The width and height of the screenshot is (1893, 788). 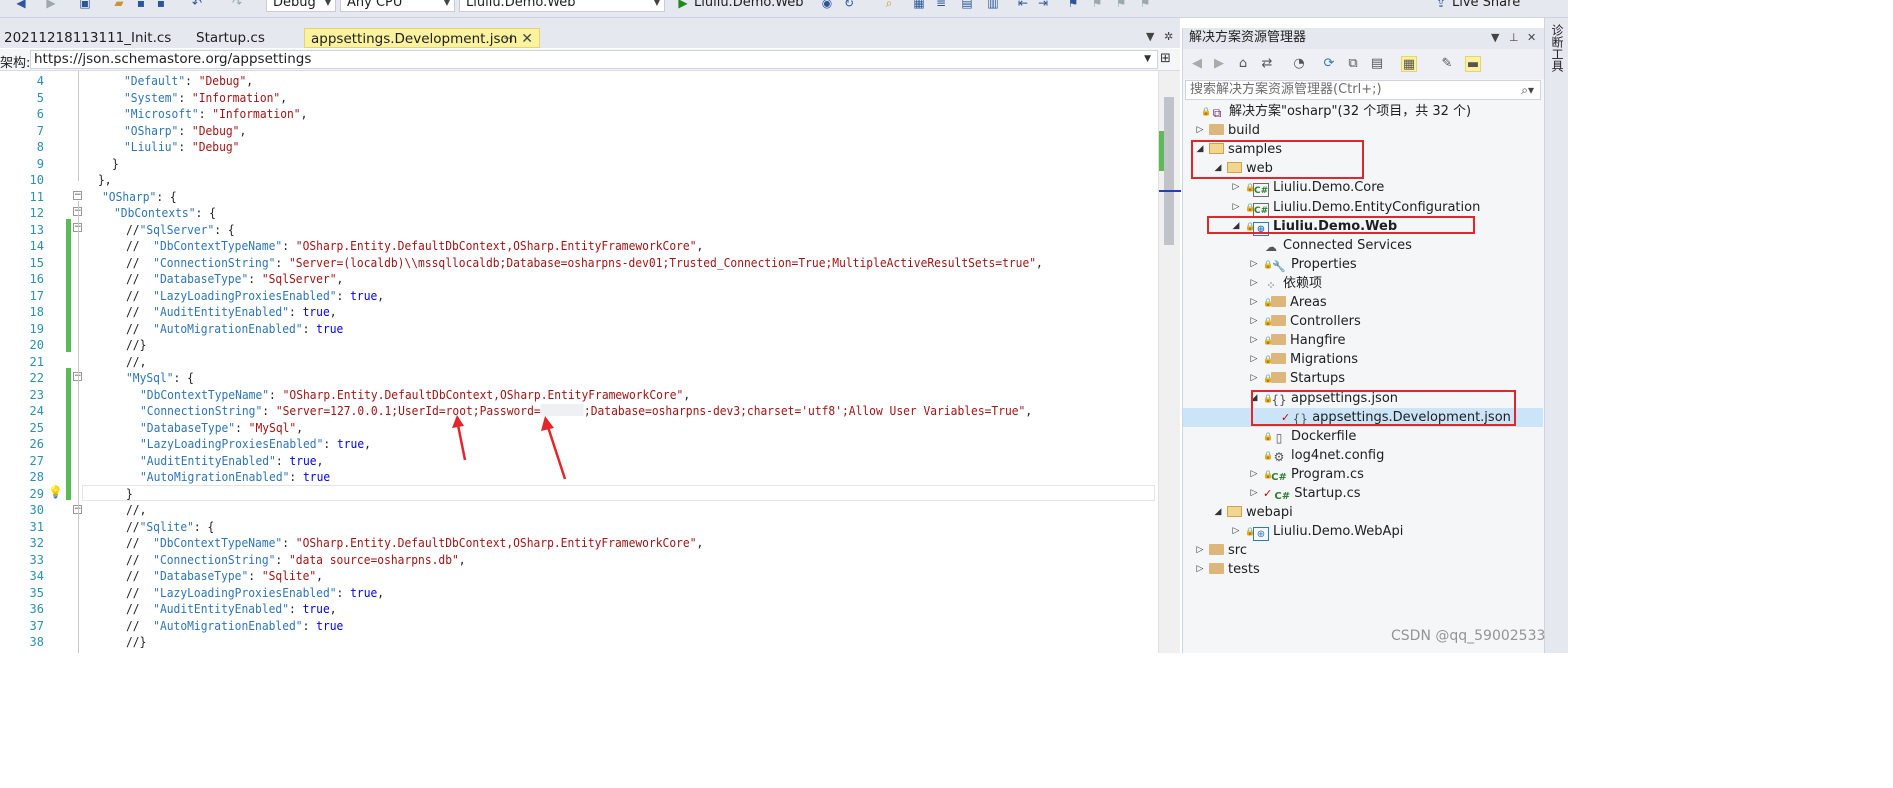 I want to click on wrench-icon: 🔧, so click(x=1279, y=266).